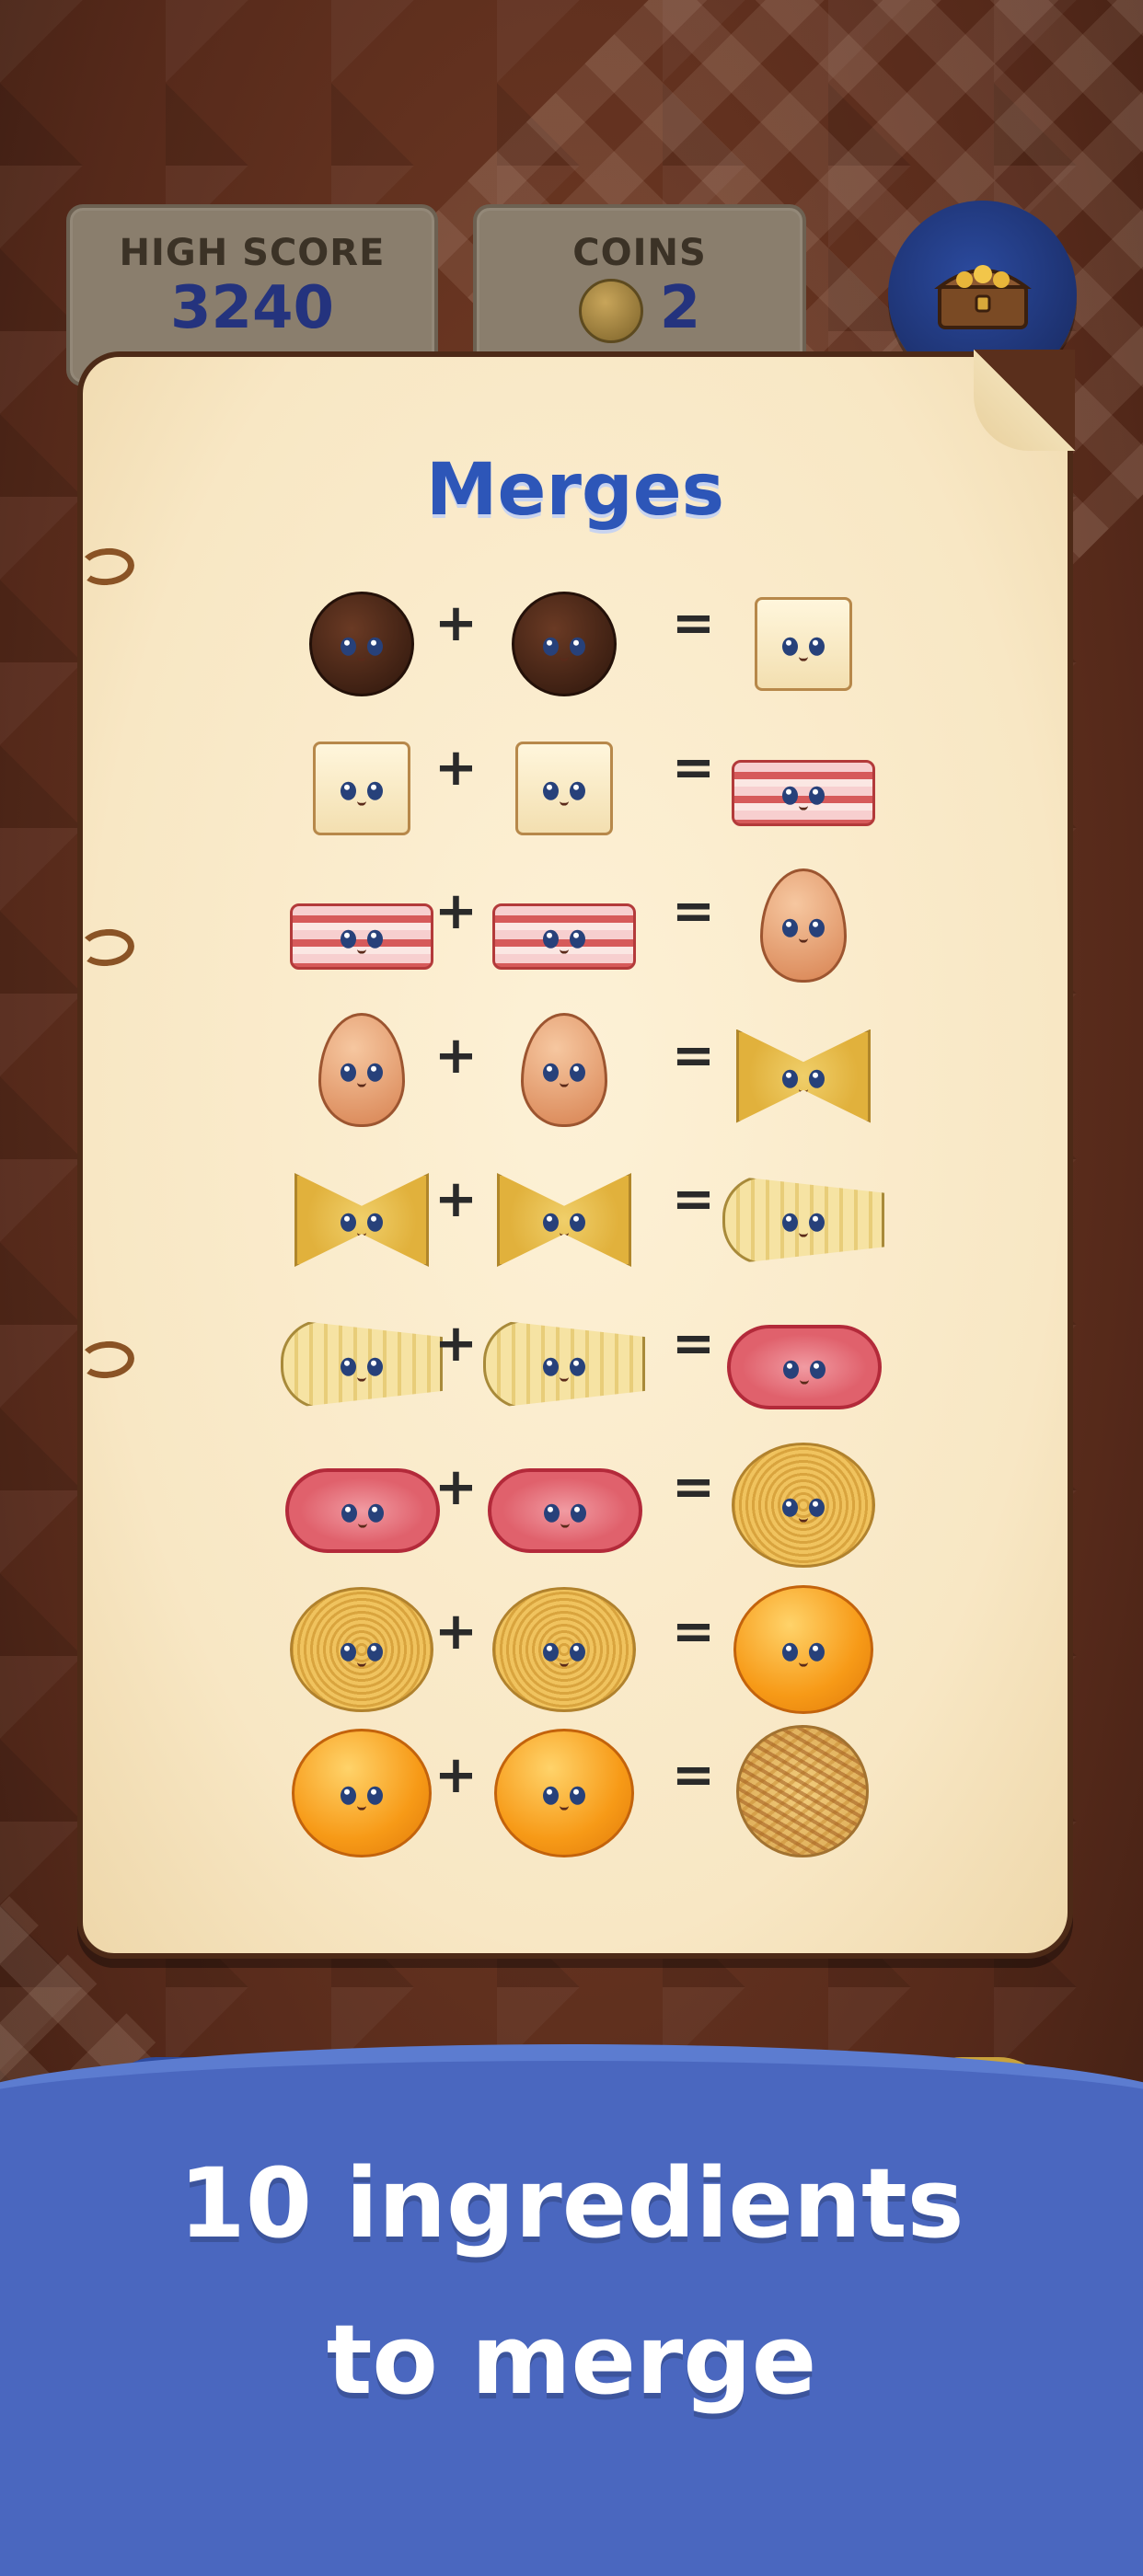  Describe the element at coordinates (571, 2203) in the screenshot. I see `promo-line-1: 10 ingredients` at that location.